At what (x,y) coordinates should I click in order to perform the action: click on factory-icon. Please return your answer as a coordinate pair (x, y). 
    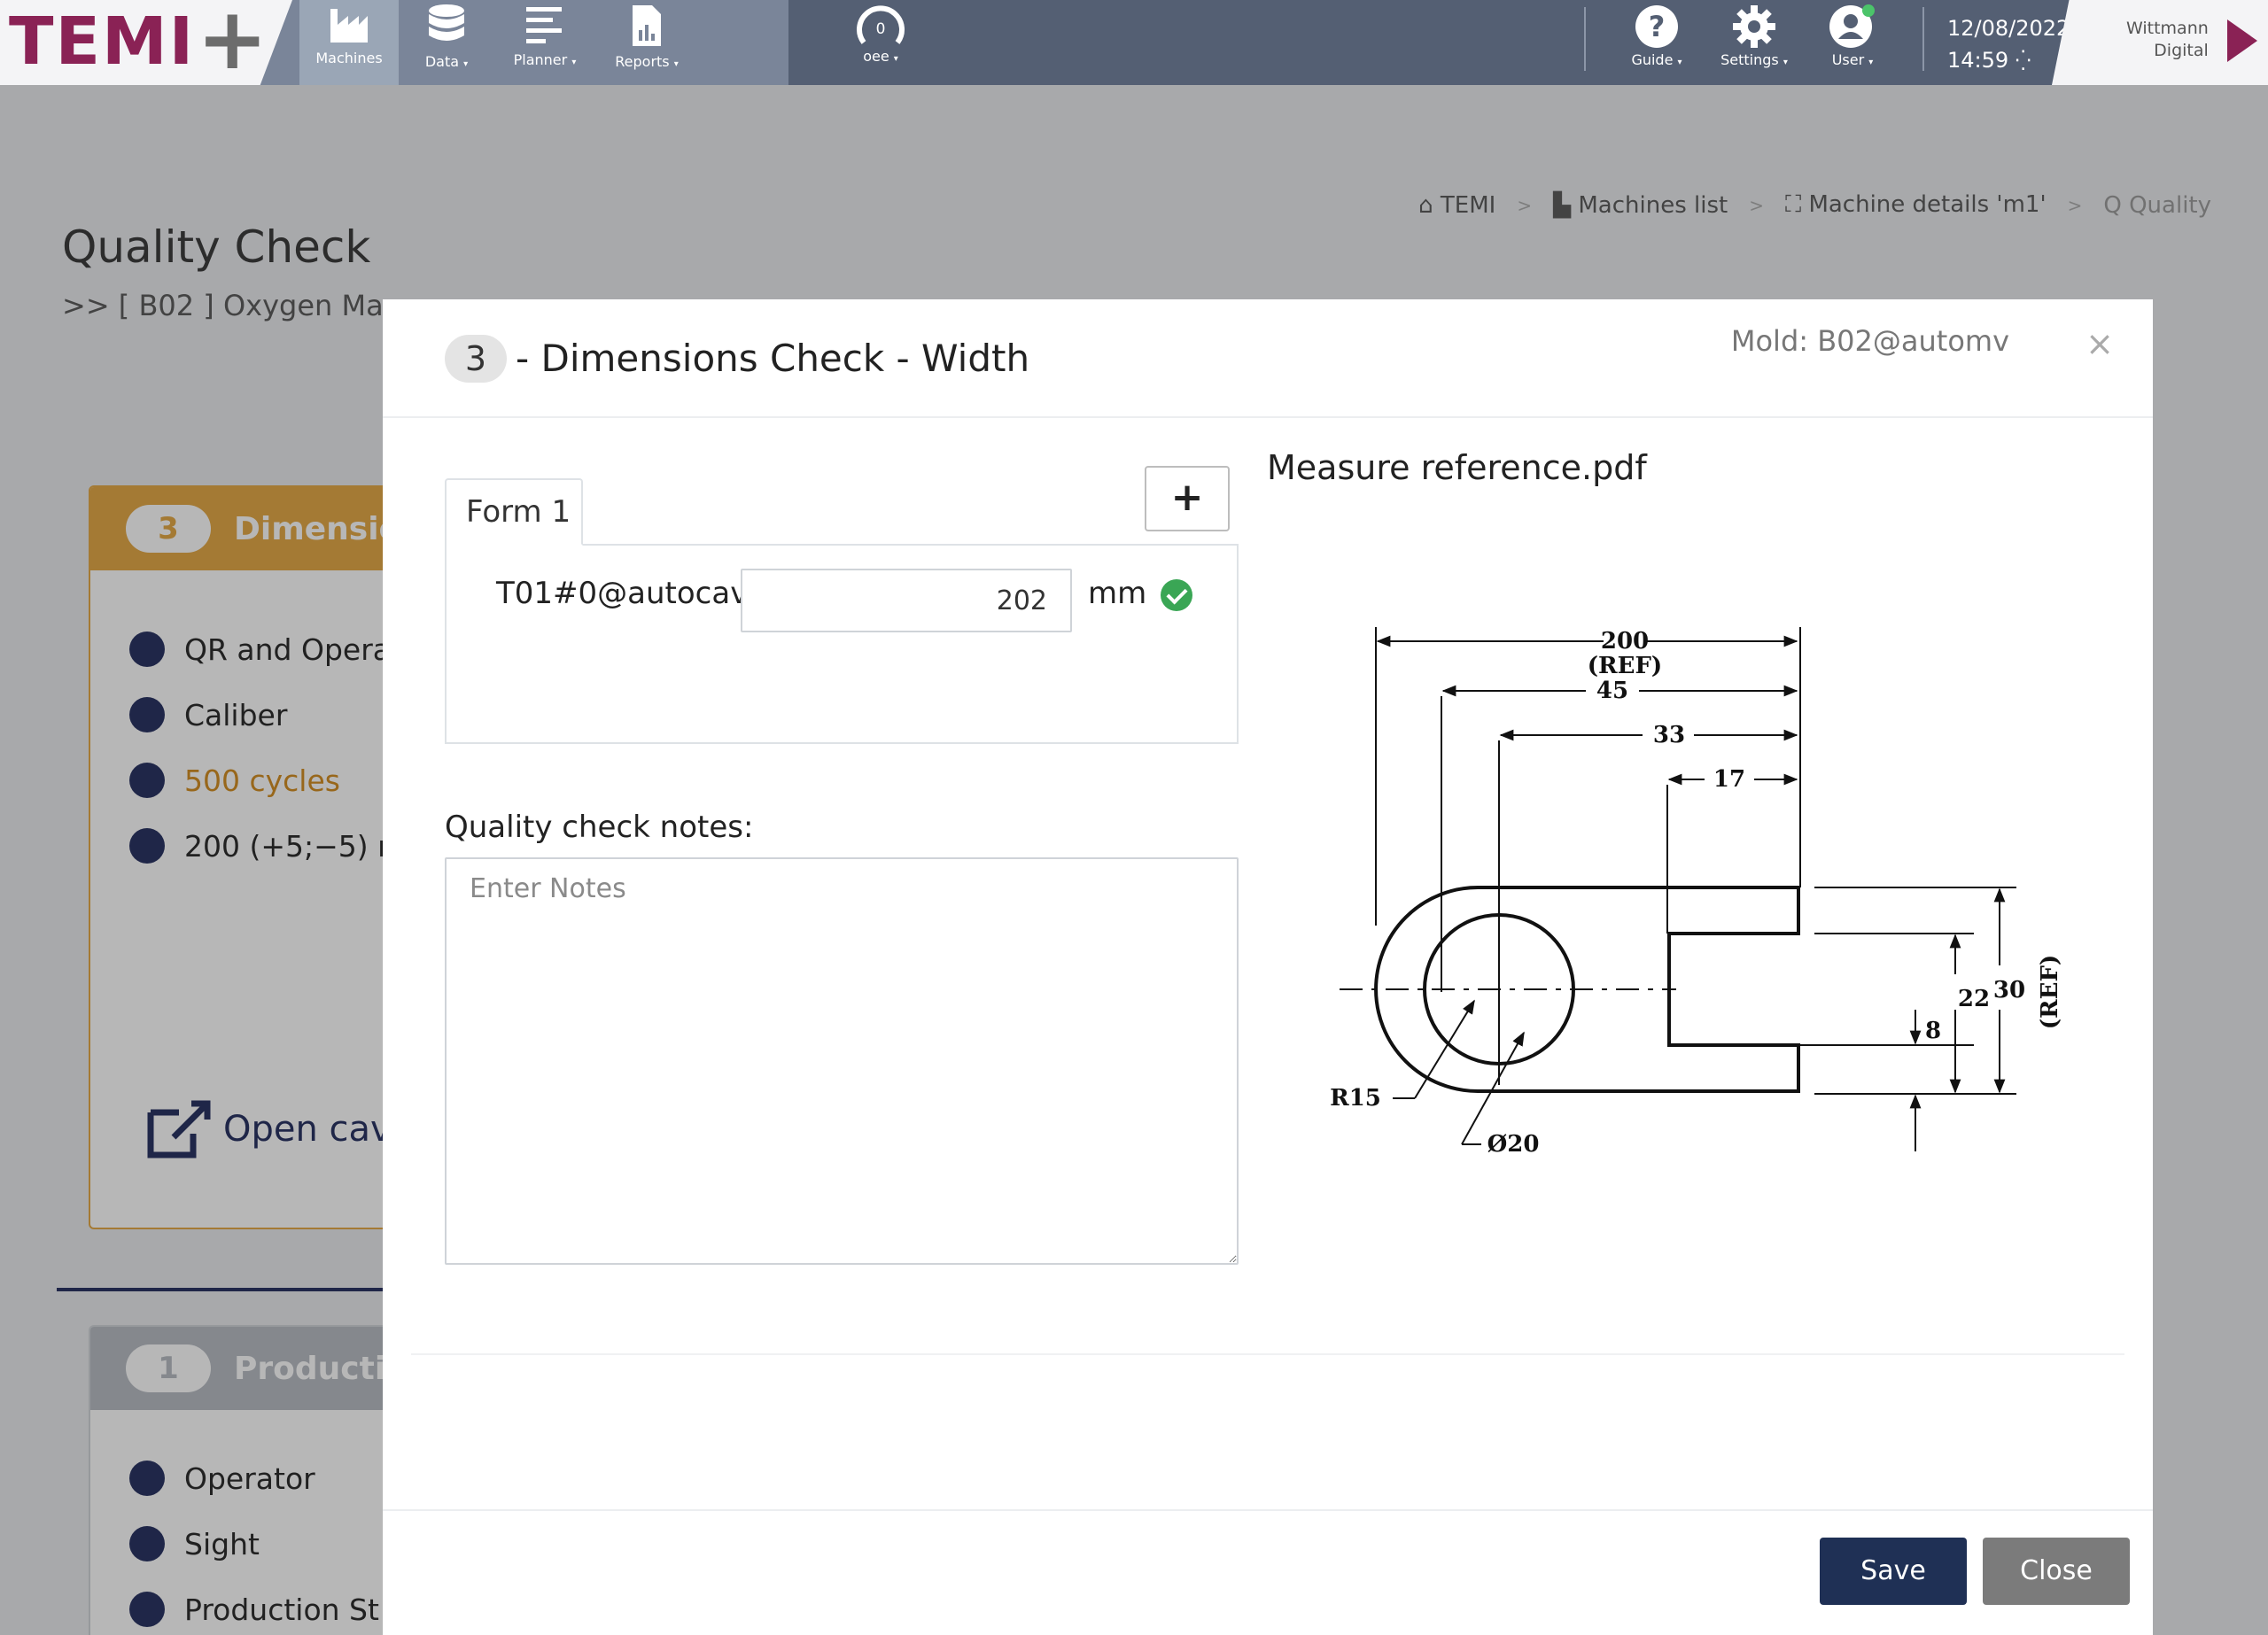
    Looking at the image, I should click on (349, 26).